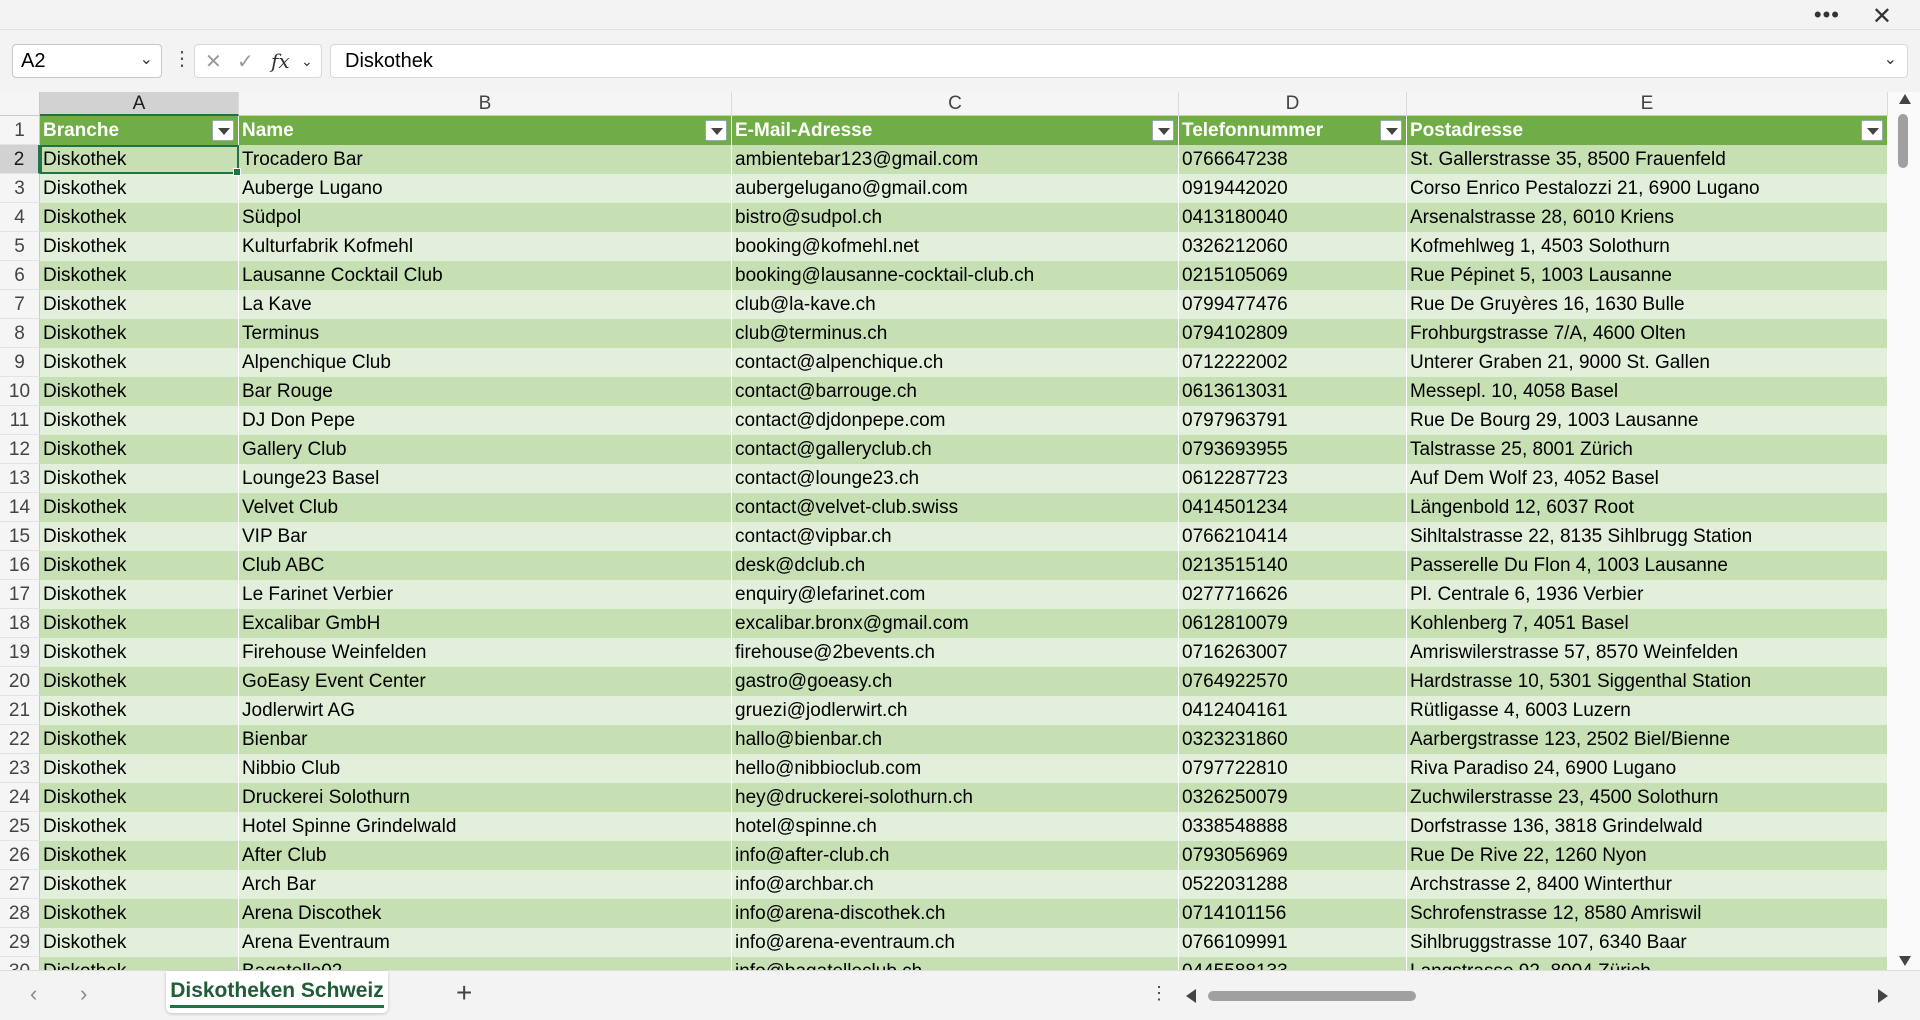 This screenshot has height=1020, width=1920. I want to click on close-icon: ✕, so click(1882, 16).